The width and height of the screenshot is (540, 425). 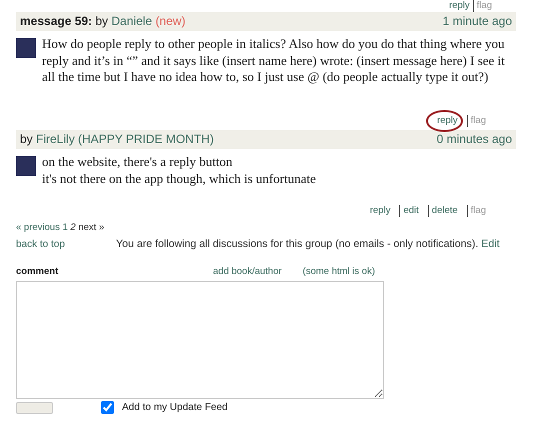 I want to click on update-feed-checkbox, so click(x=107, y=407).